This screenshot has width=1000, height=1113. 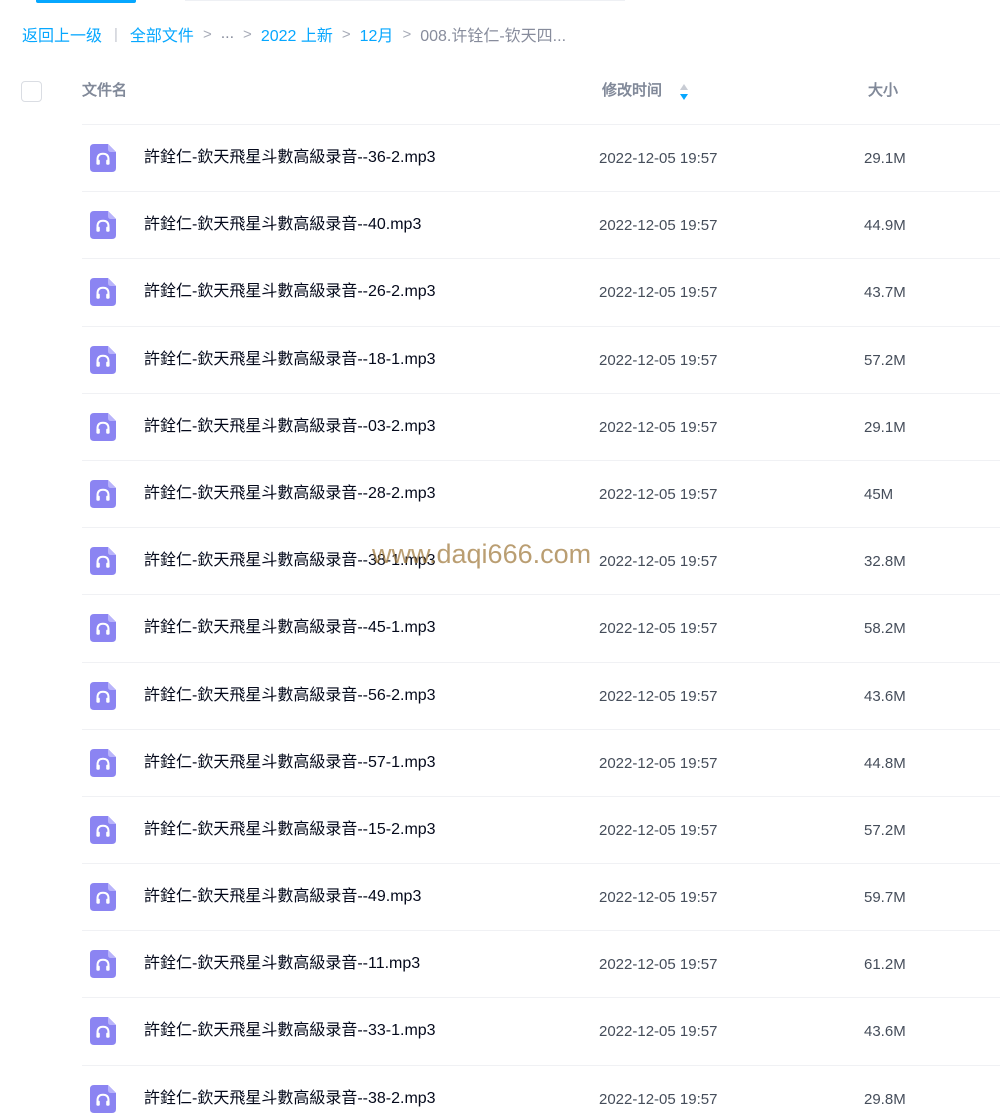 I want to click on column-header-size: 大小, so click(x=883, y=91).